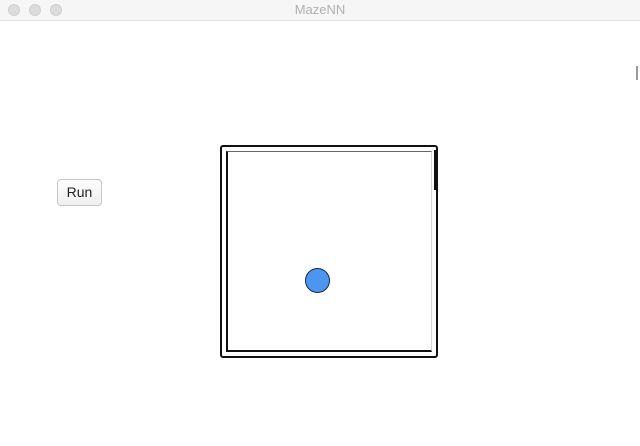 The height and width of the screenshot is (446, 640). I want to click on agent-dot, so click(317, 280).